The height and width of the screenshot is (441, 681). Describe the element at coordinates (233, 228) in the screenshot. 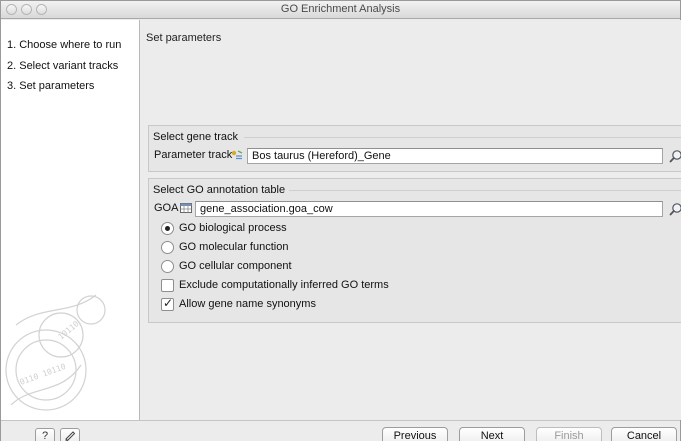

I see `option-label: GO biological process` at that location.